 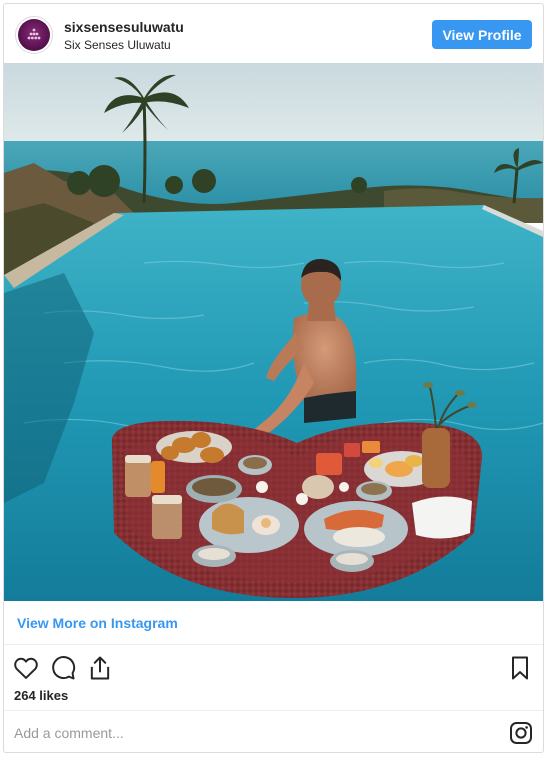 I want to click on share-icon, so click(x=100, y=668).